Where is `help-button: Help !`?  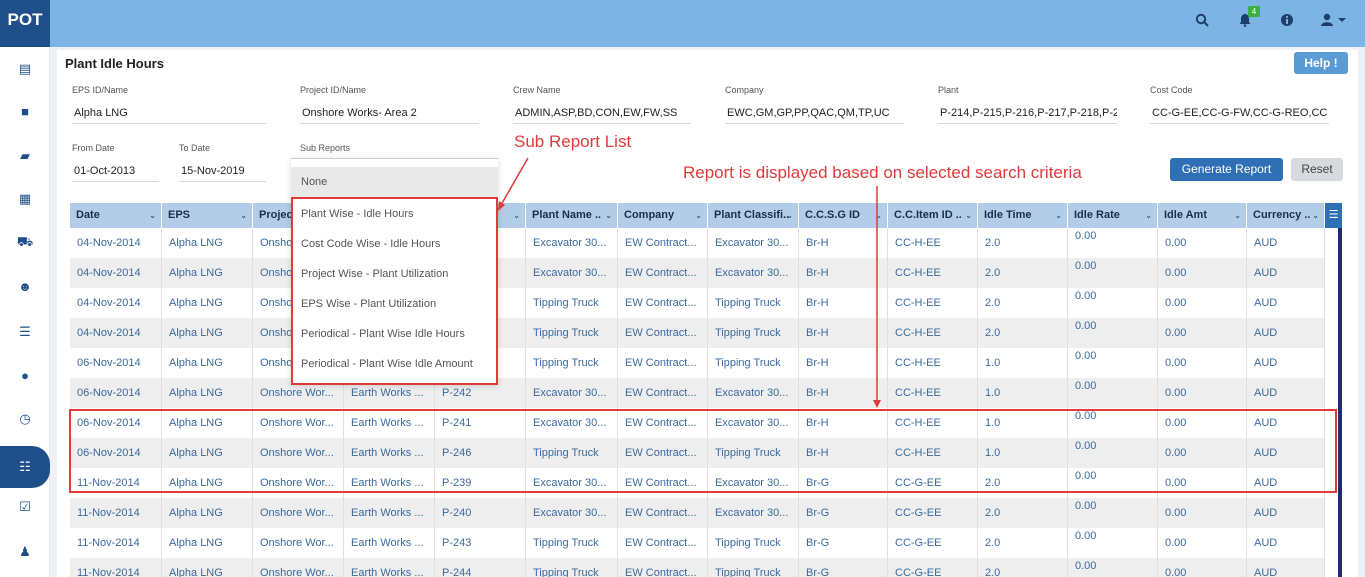
help-button: Help ! is located at coordinates (1321, 63).